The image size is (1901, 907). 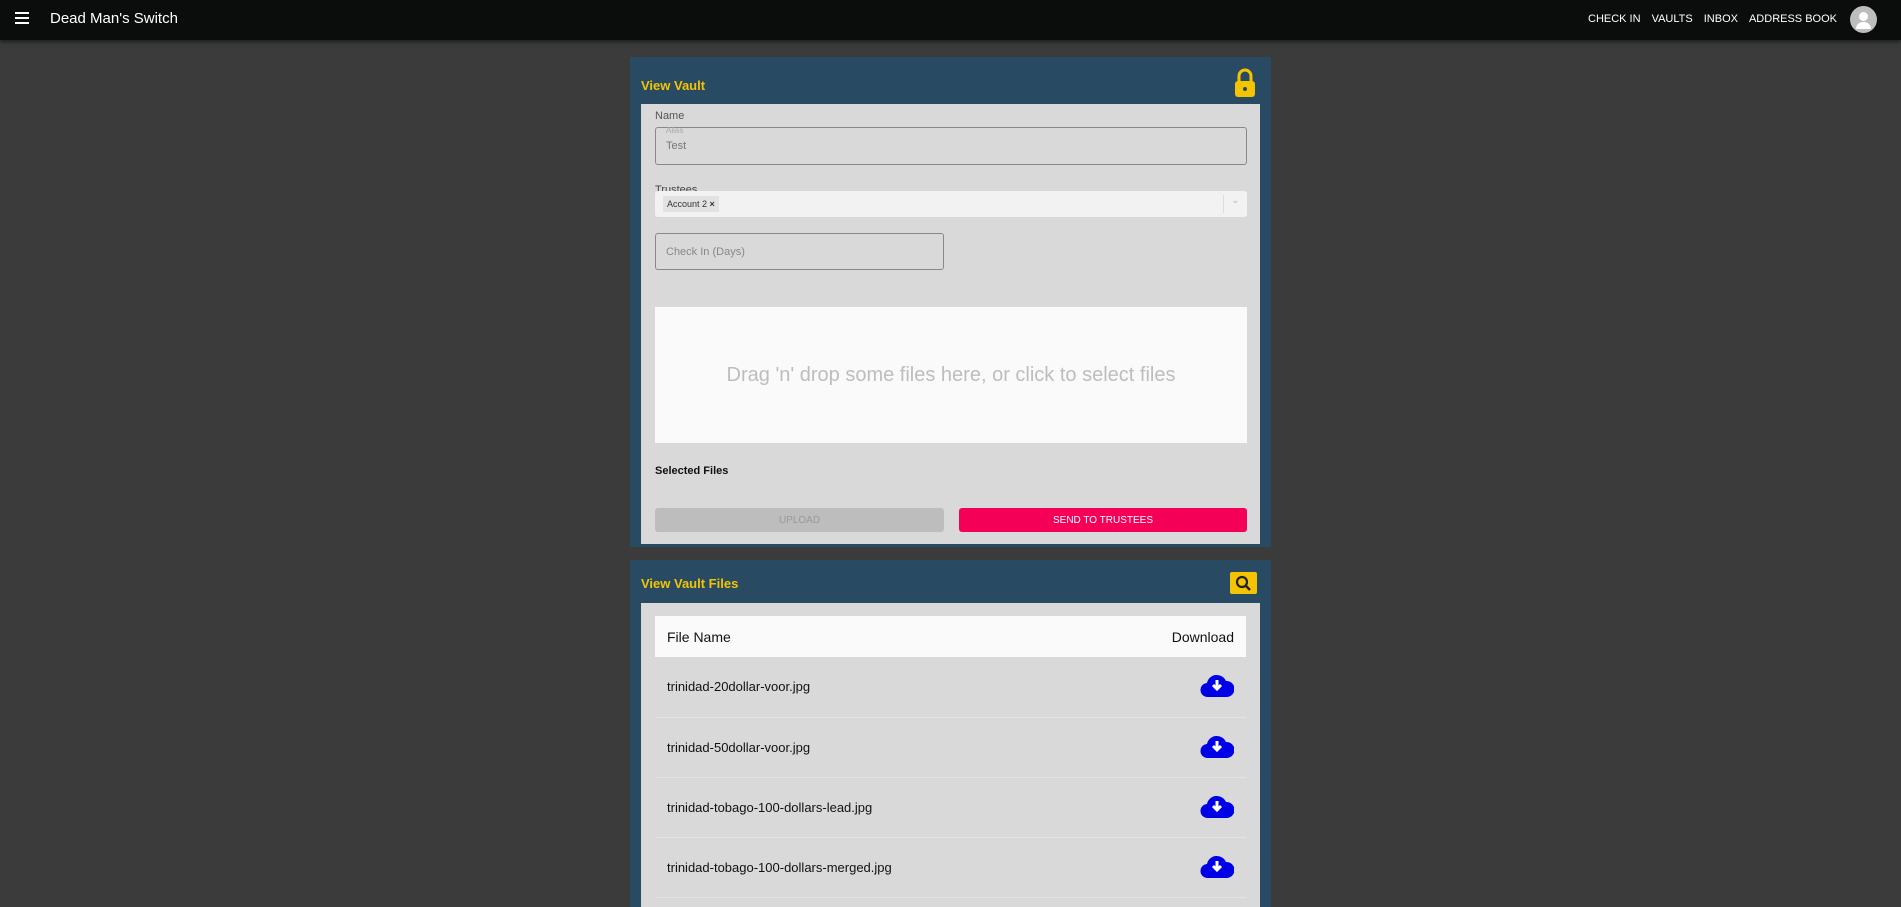 What do you see at coordinates (1863, 19) in the screenshot?
I see `avatar` at bounding box center [1863, 19].